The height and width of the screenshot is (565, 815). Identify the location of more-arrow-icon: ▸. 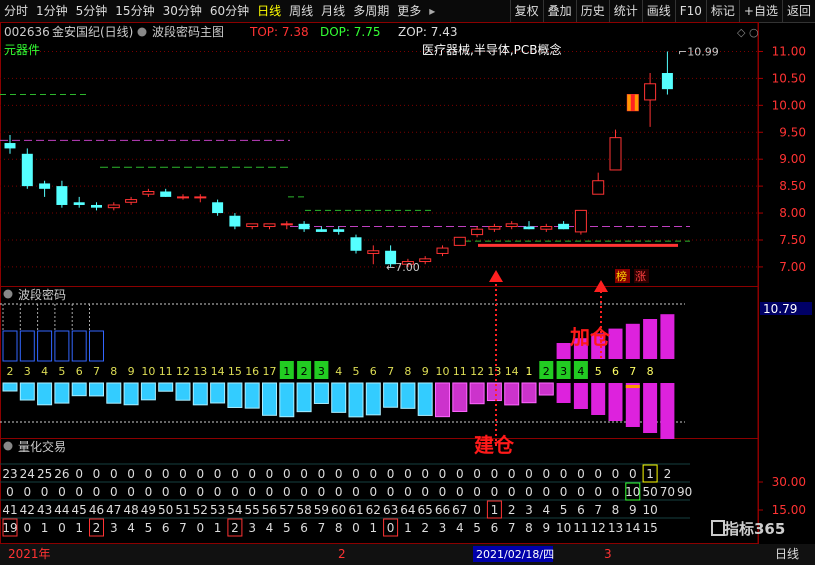
(432, 11).